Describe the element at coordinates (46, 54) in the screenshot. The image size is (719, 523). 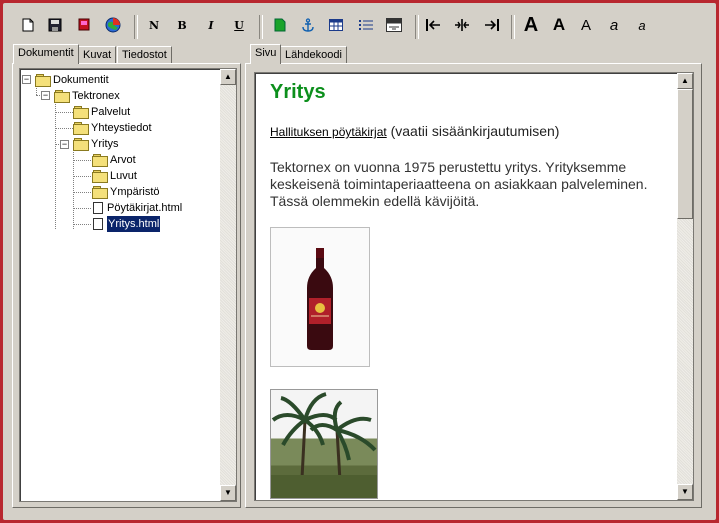
I see `tab-dokumentit: Dokumentit` at that location.